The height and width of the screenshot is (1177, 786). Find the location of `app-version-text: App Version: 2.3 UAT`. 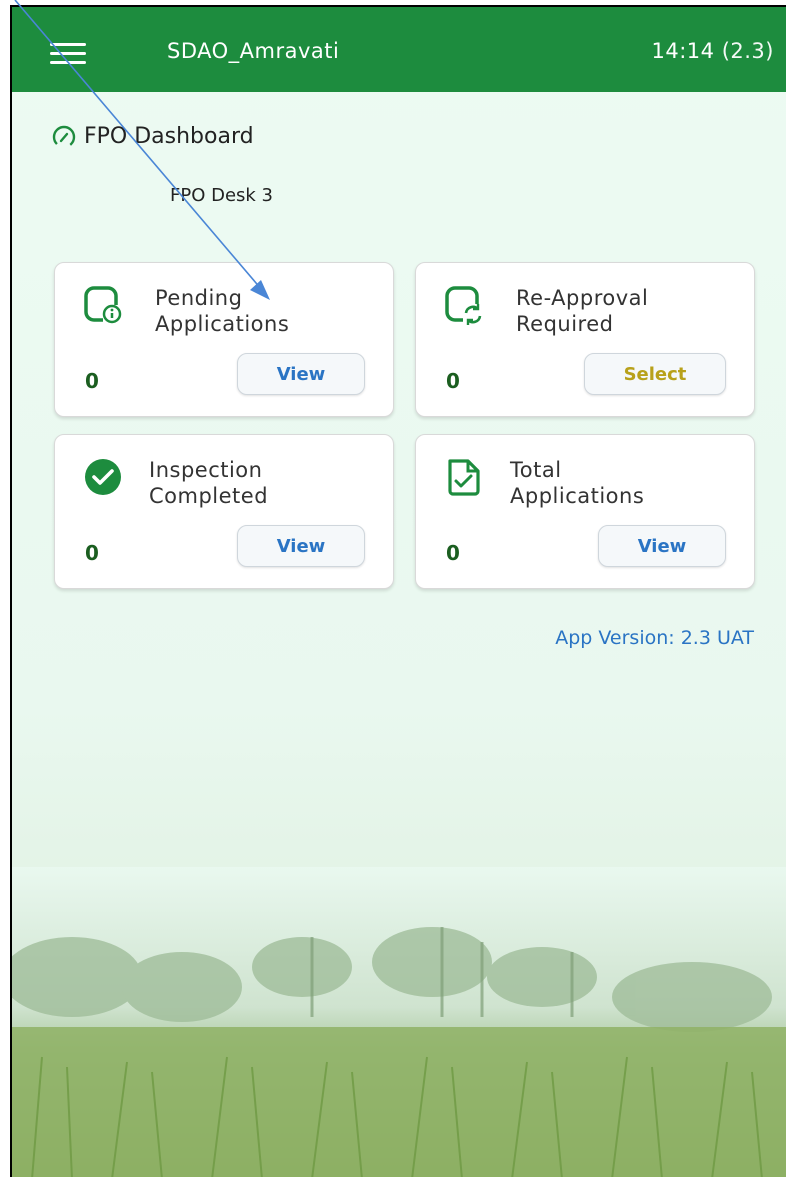

app-version-text: App Version: 2.3 UAT is located at coordinates (654, 638).